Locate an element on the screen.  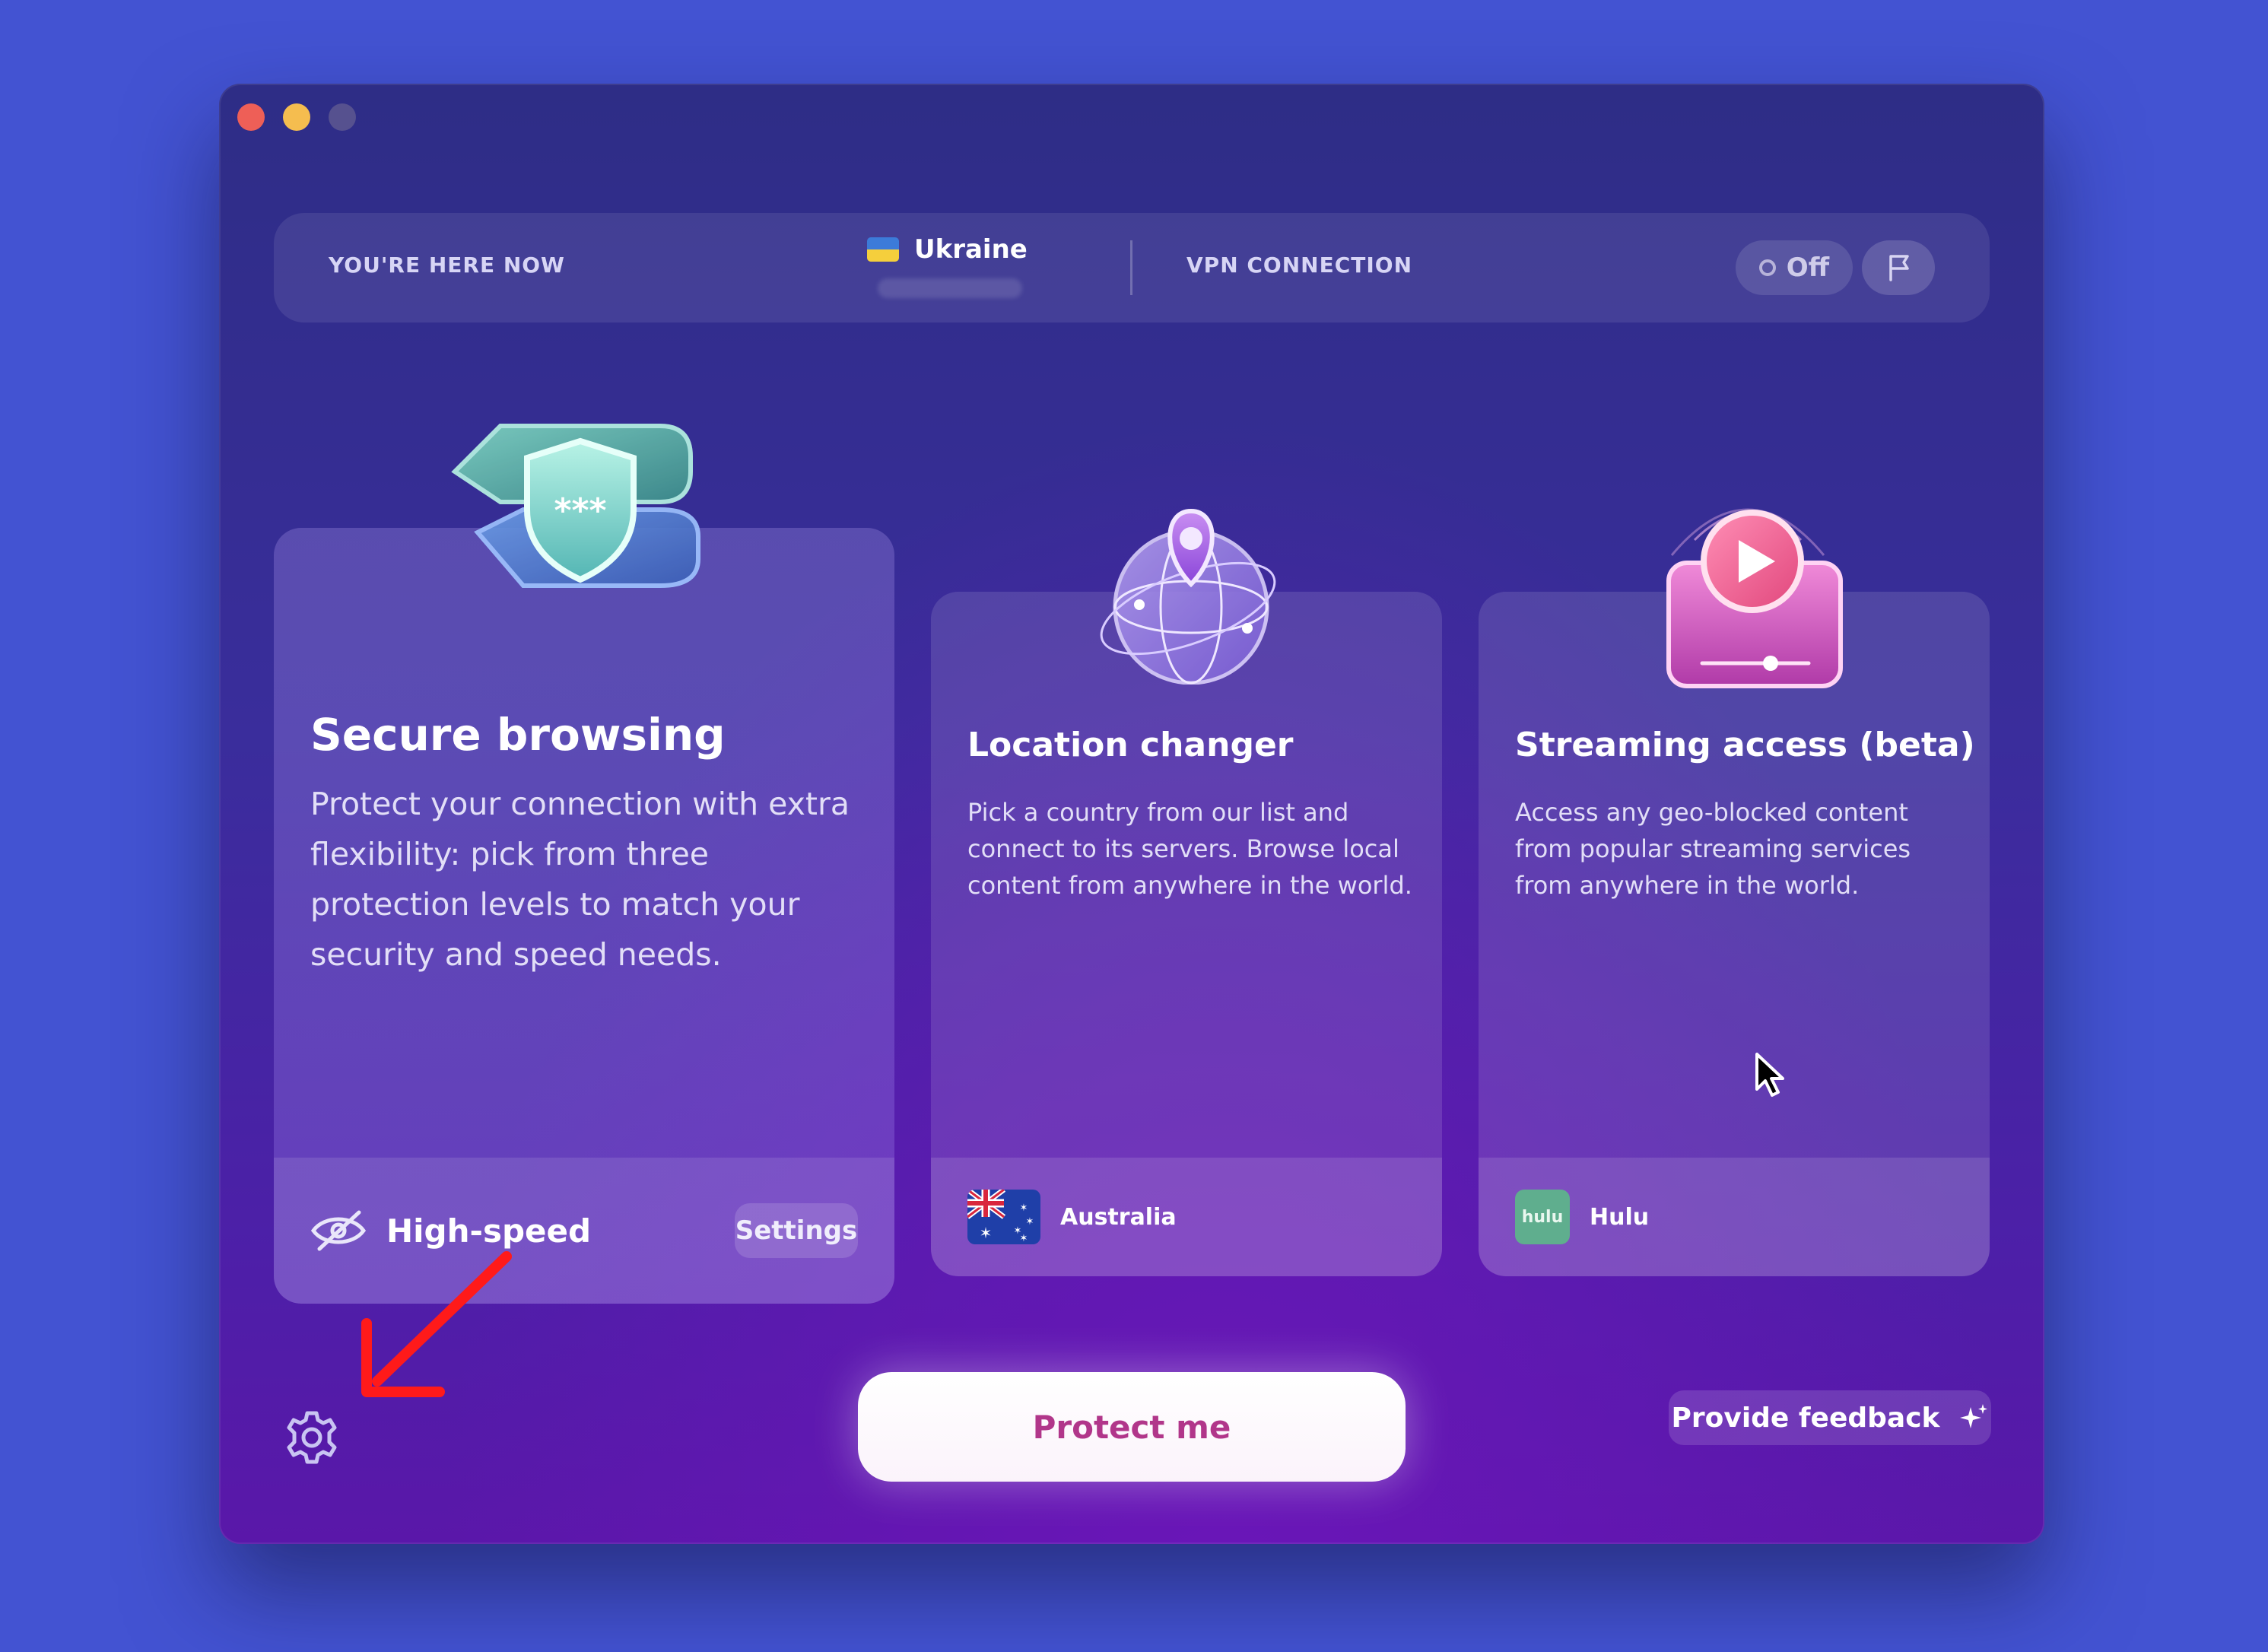
flag-icon is located at coordinates (1899, 268).